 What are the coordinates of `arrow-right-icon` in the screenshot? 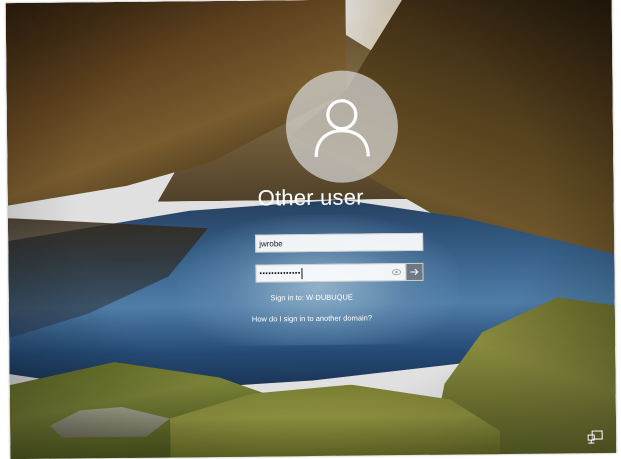 It's located at (414, 272).